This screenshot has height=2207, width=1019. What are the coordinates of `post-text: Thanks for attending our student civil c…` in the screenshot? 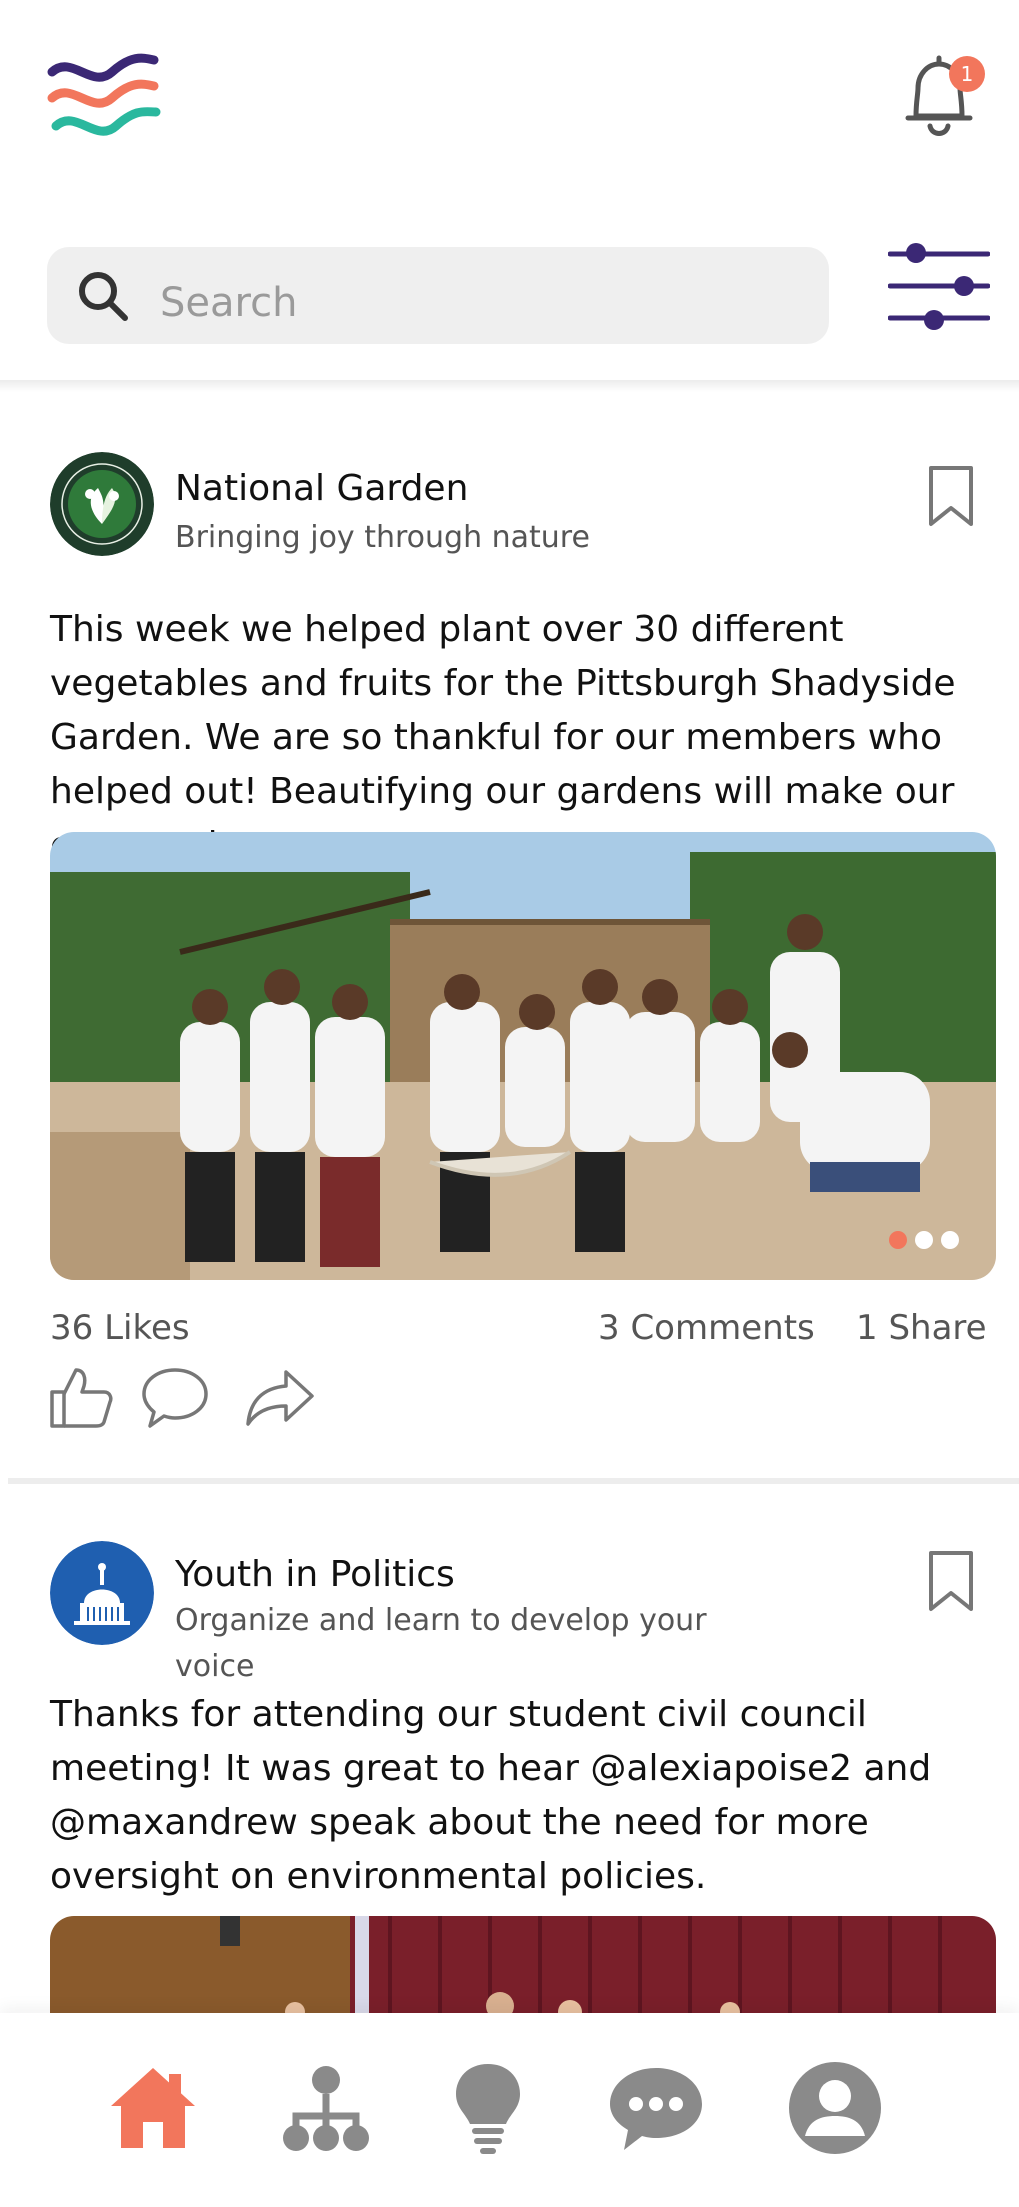 It's located at (491, 1795).